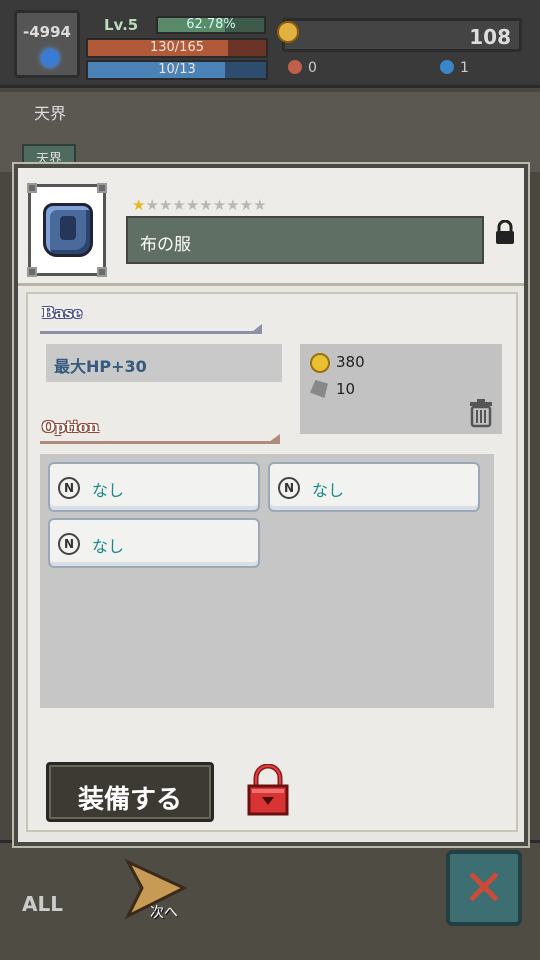 The image size is (540, 960). Describe the element at coordinates (50, 113) in the screenshot. I see `area-label: 天界` at that location.